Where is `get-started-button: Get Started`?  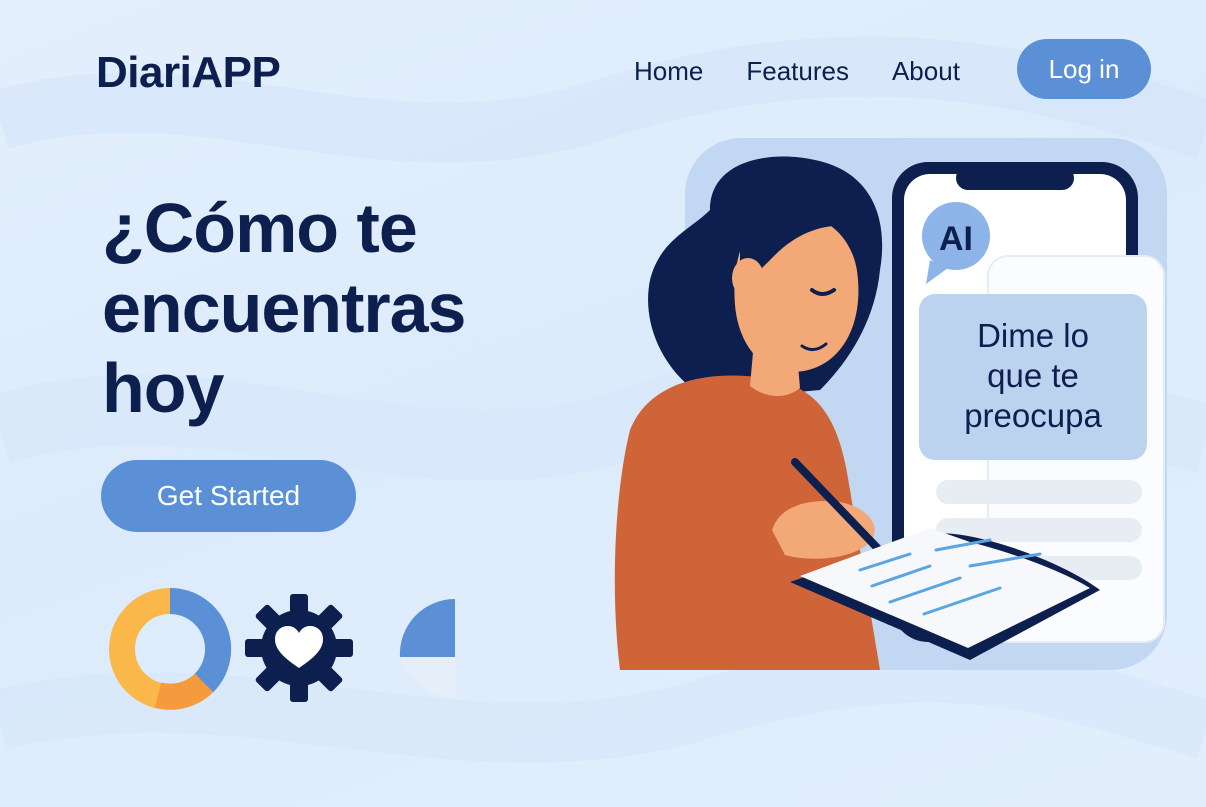
get-started-button: Get Started is located at coordinates (228, 496).